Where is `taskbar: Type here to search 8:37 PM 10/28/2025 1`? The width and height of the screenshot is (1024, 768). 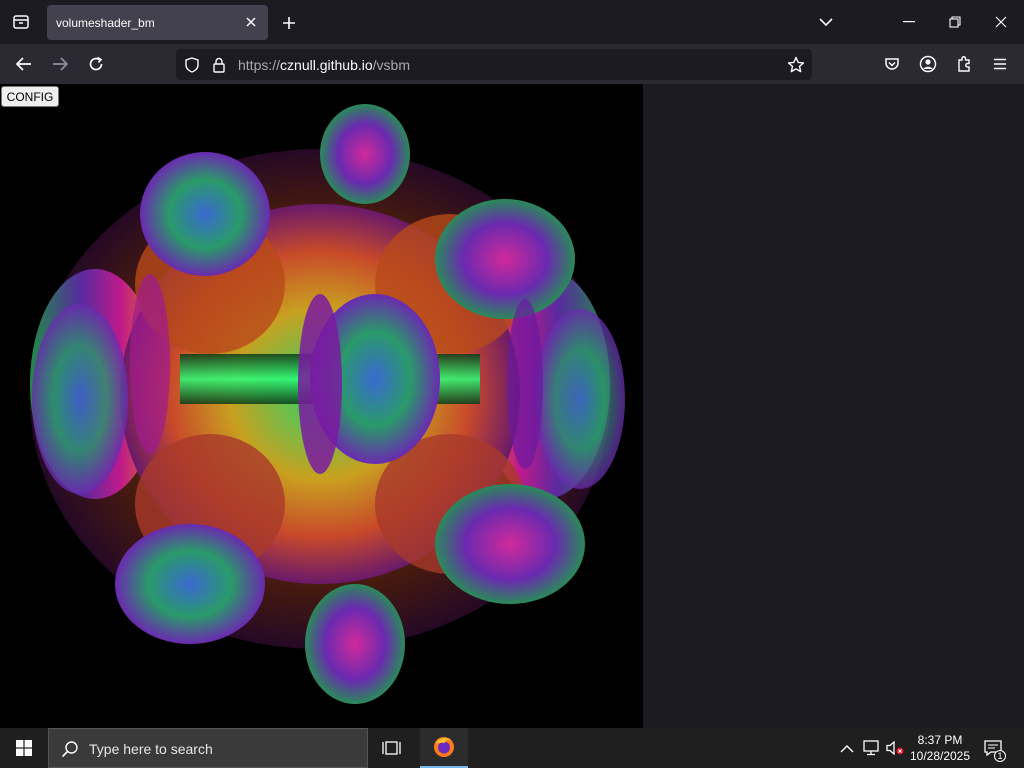
taskbar: Type here to search 8:37 PM 10/28/2025 1 is located at coordinates (512, 748).